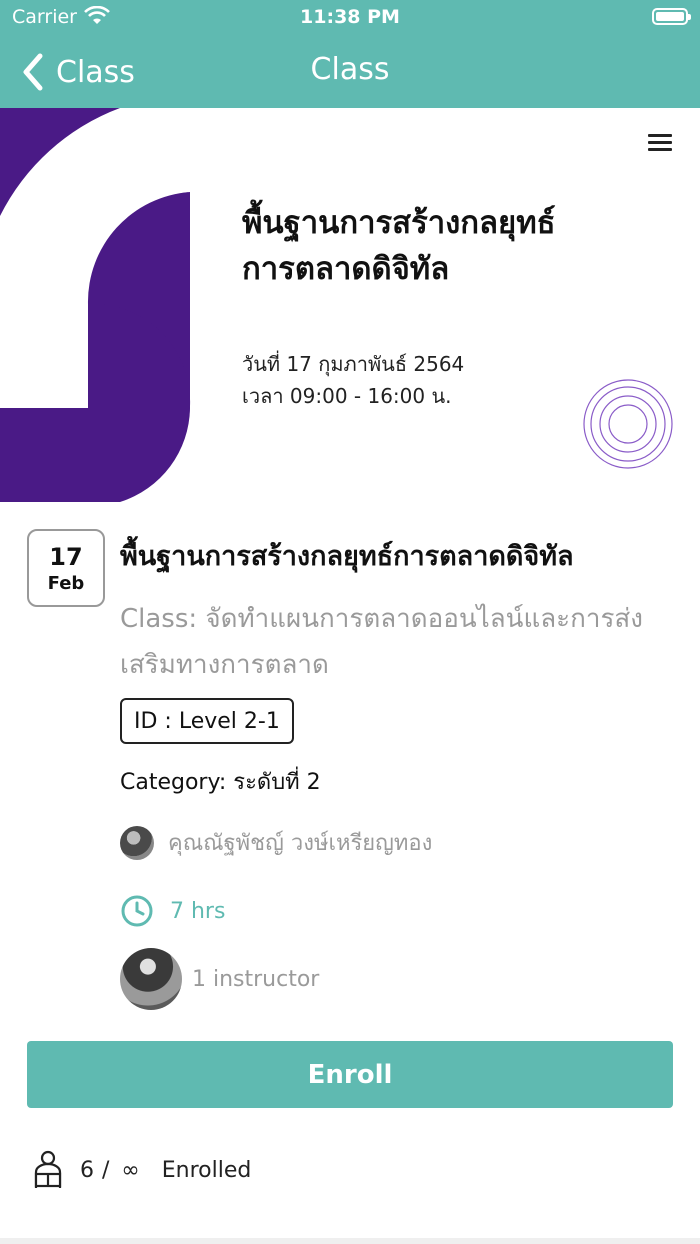  What do you see at coordinates (130, 1170) in the screenshot?
I see `enroll-limit: ∞` at bounding box center [130, 1170].